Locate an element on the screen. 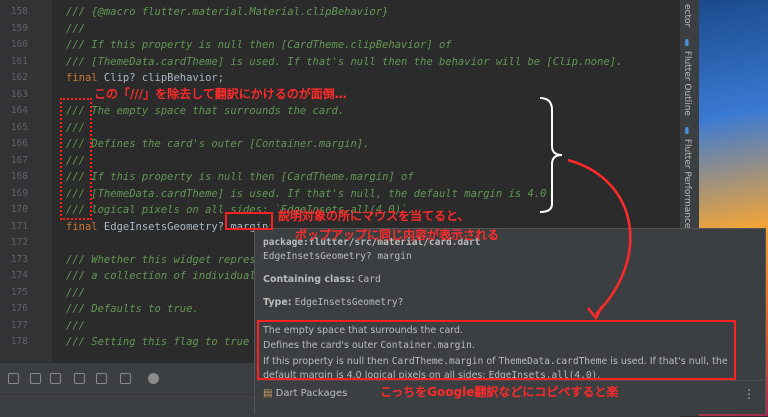 This screenshot has width=768, height=417. line-number: 175 is located at coordinates (19, 292).